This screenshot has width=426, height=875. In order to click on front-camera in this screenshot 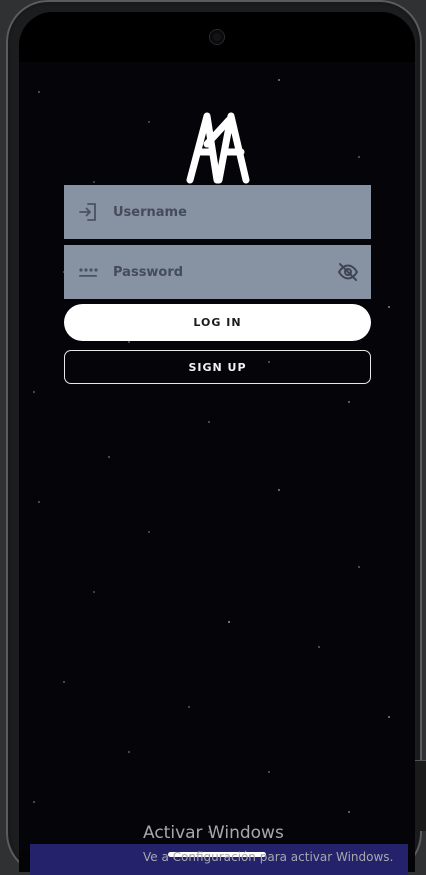, I will do `click(217, 37)`.